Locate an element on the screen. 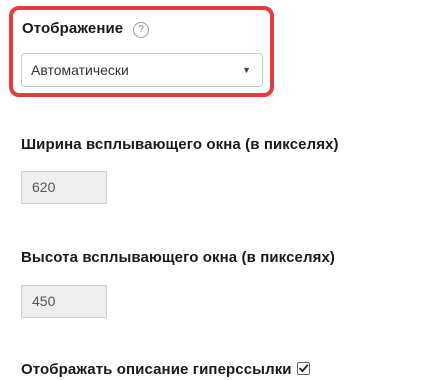 The height and width of the screenshot is (380, 432). display-field-label: Отображение? is located at coordinates (86, 29).